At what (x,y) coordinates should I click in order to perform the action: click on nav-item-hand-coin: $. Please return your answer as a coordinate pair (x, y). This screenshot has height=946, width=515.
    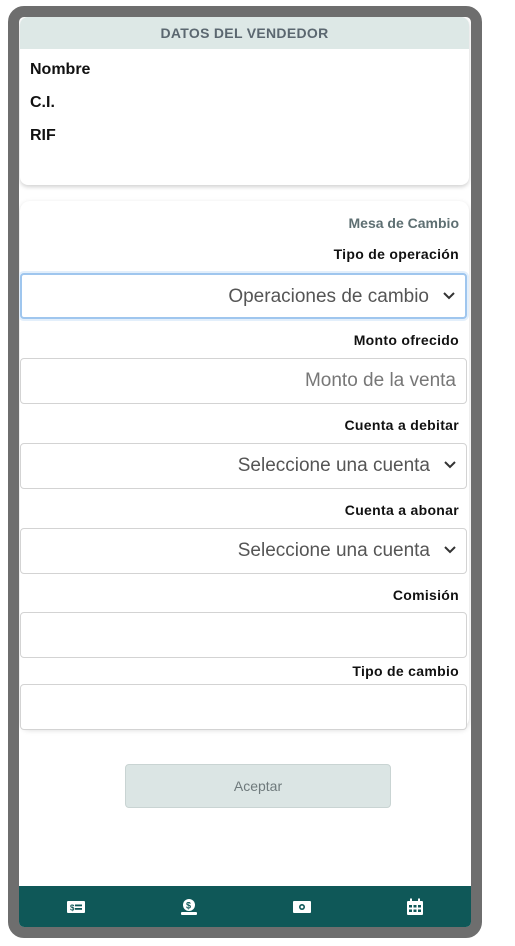
    Looking at the image, I should click on (189, 906).